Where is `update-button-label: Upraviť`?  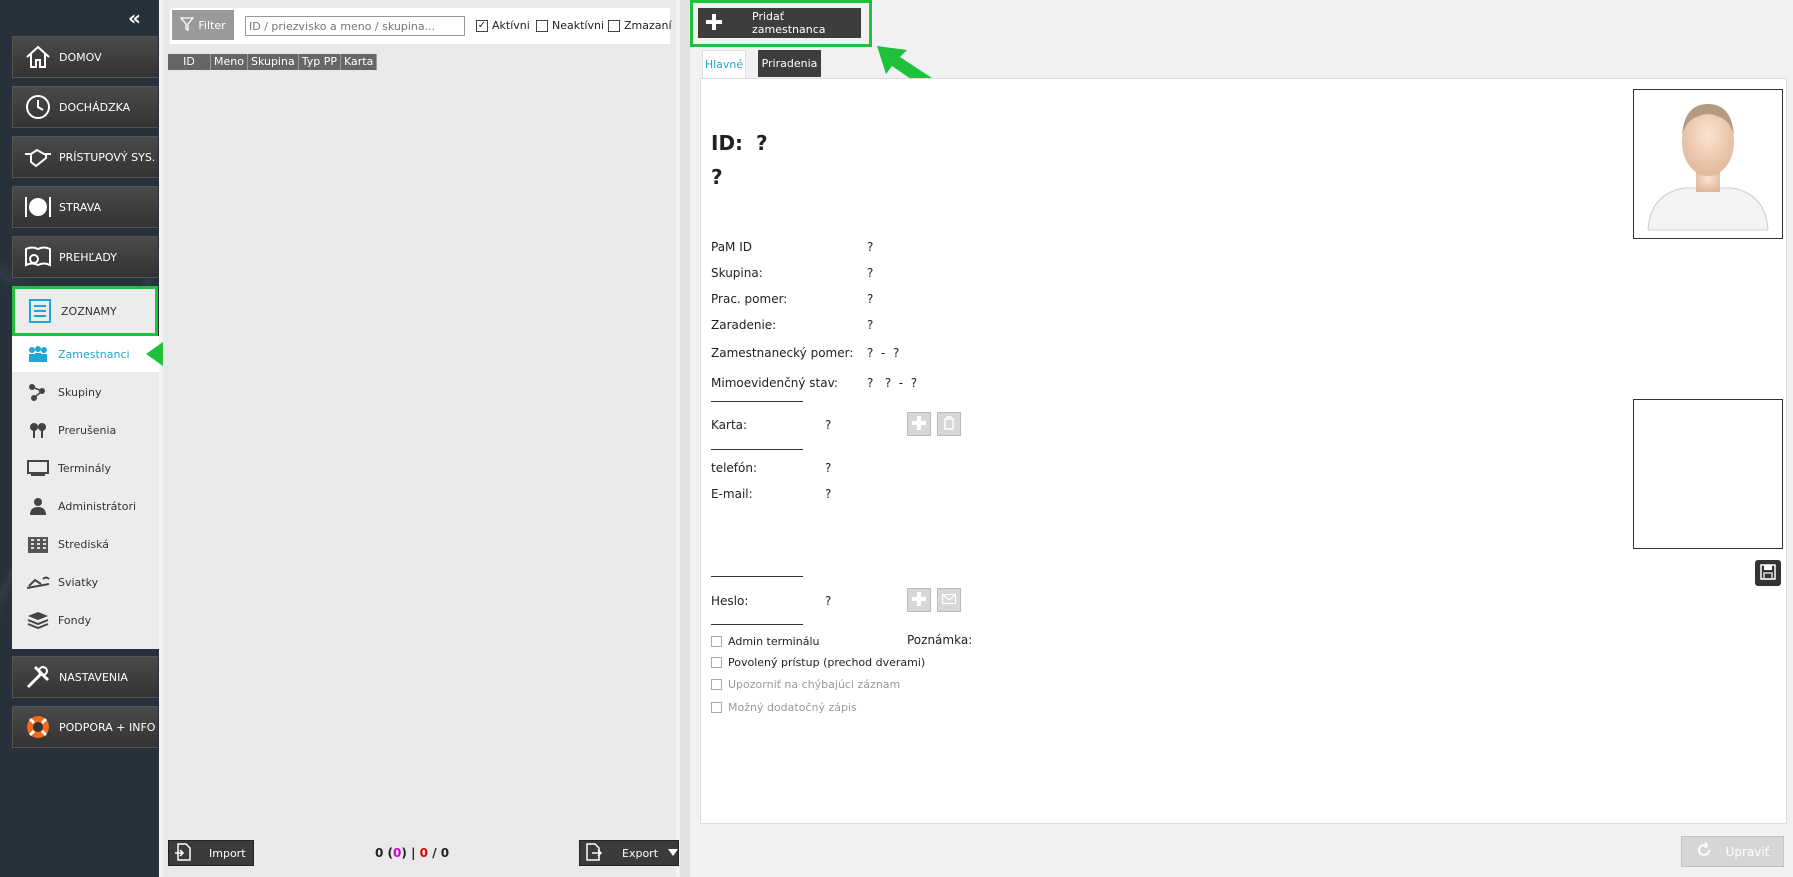 update-button-label: Upraviť is located at coordinates (1747, 851).